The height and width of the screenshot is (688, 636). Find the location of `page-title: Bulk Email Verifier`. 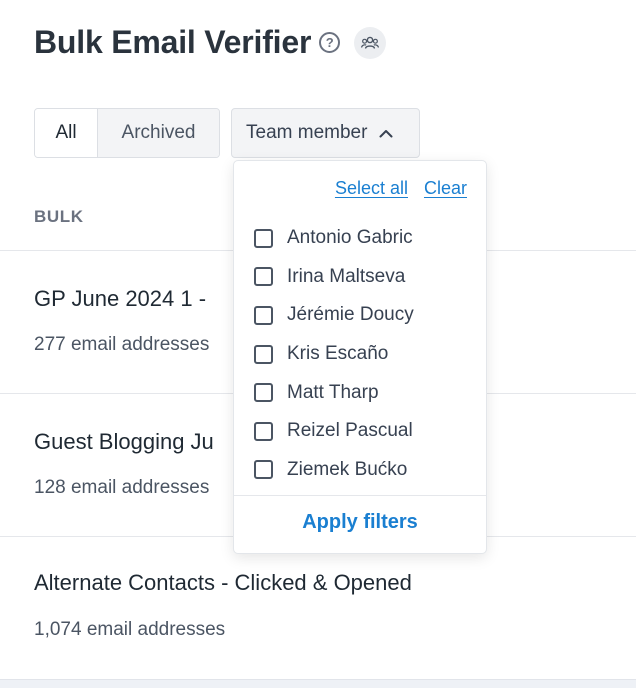

page-title: Bulk Email Verifier is located at coordinates (173, 42).